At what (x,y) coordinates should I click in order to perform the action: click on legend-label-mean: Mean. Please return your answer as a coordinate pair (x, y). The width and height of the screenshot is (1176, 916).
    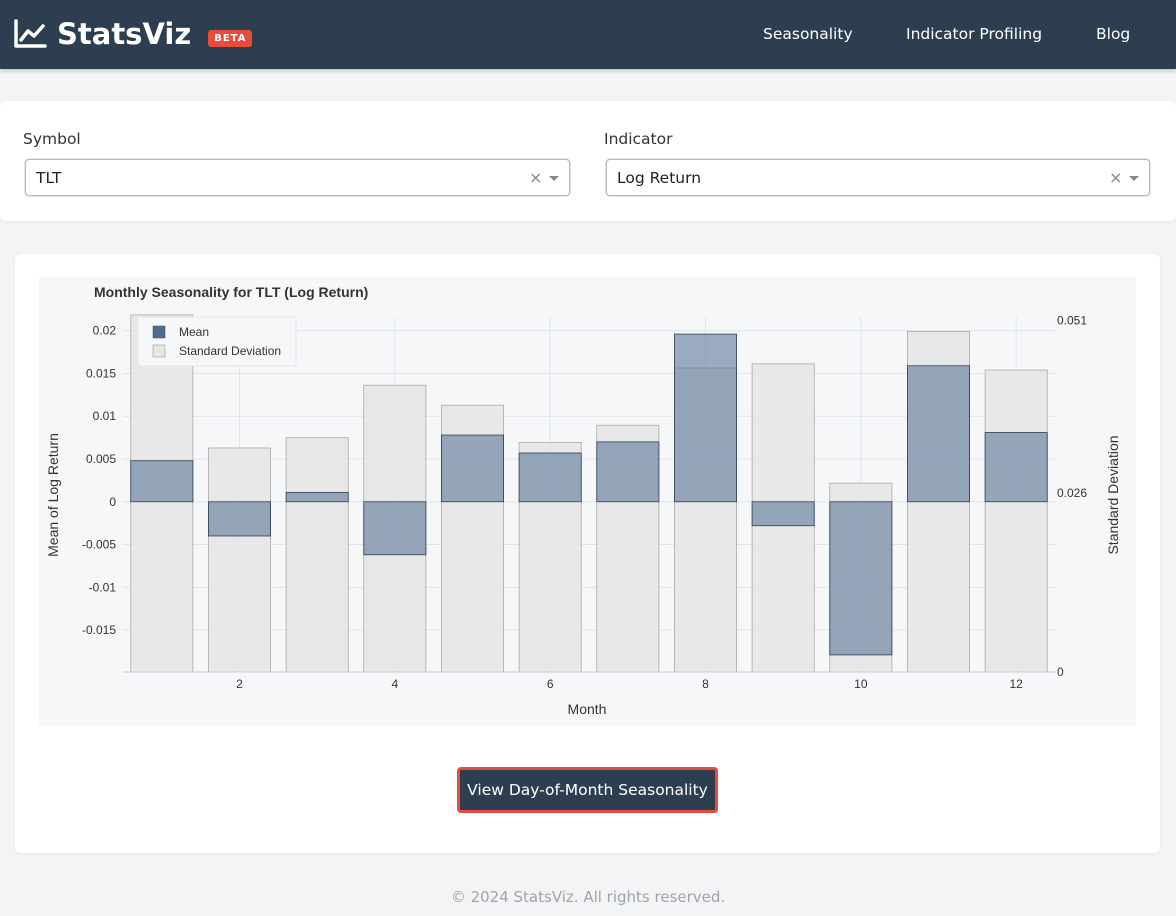
    Looking at the image, I should click on (194, 332).